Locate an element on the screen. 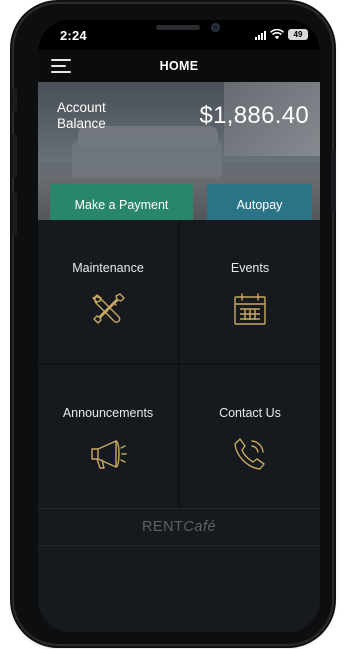 The height and width of the screenshot is (649, 344). tile-label: Events is located at coordinates (250, 268).